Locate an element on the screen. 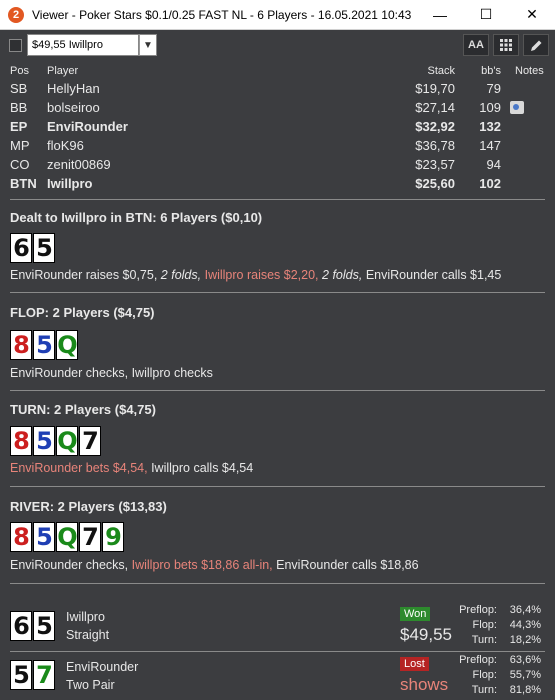  players-header: Pos Player Stack bb's Notes is located at coordinates (277, 71).